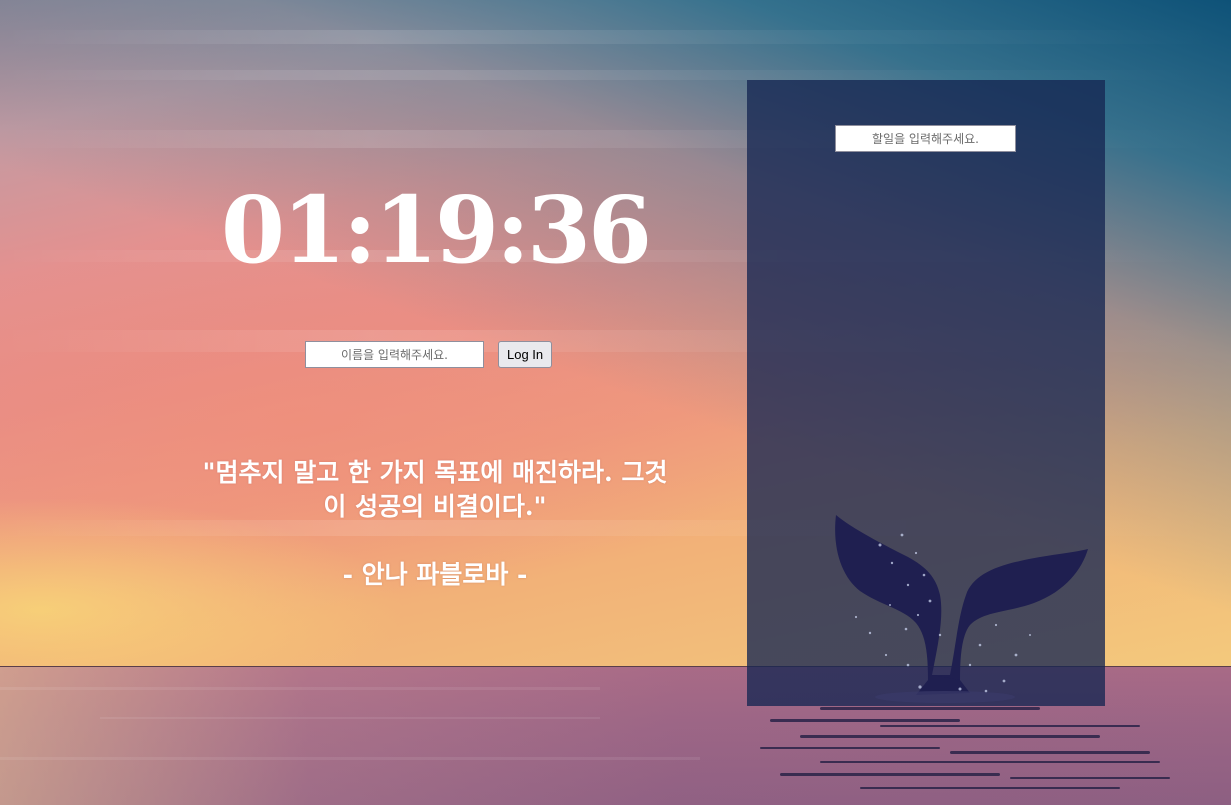 The height and width of the screenshot is (805, 1231). I want to click on quote-text: "멈추지 말고 한 가지 목표에 매진하라. 그것이 성공의 비결이다.", so click(435, 489).